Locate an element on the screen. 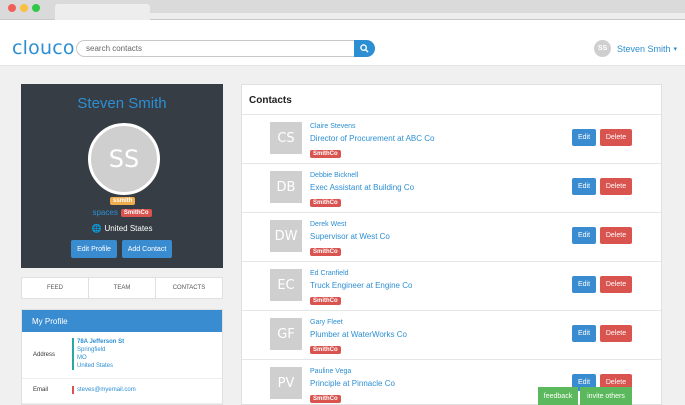  location-row: 🌐 United States is located at coordinates (122, 228).